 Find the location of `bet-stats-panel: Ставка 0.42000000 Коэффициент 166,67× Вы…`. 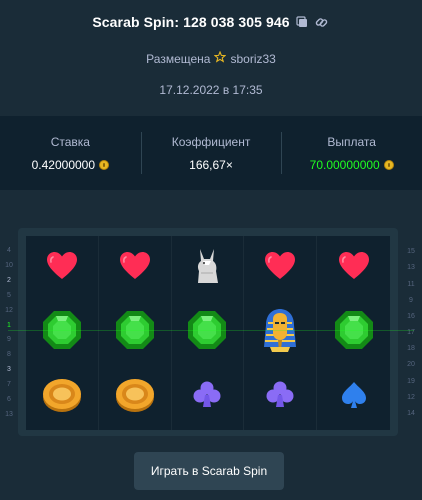

bet-stats-panel: Ставка 0.42000000 Коэффициент 166,67× Вы… is located at coordinates (211, 153).